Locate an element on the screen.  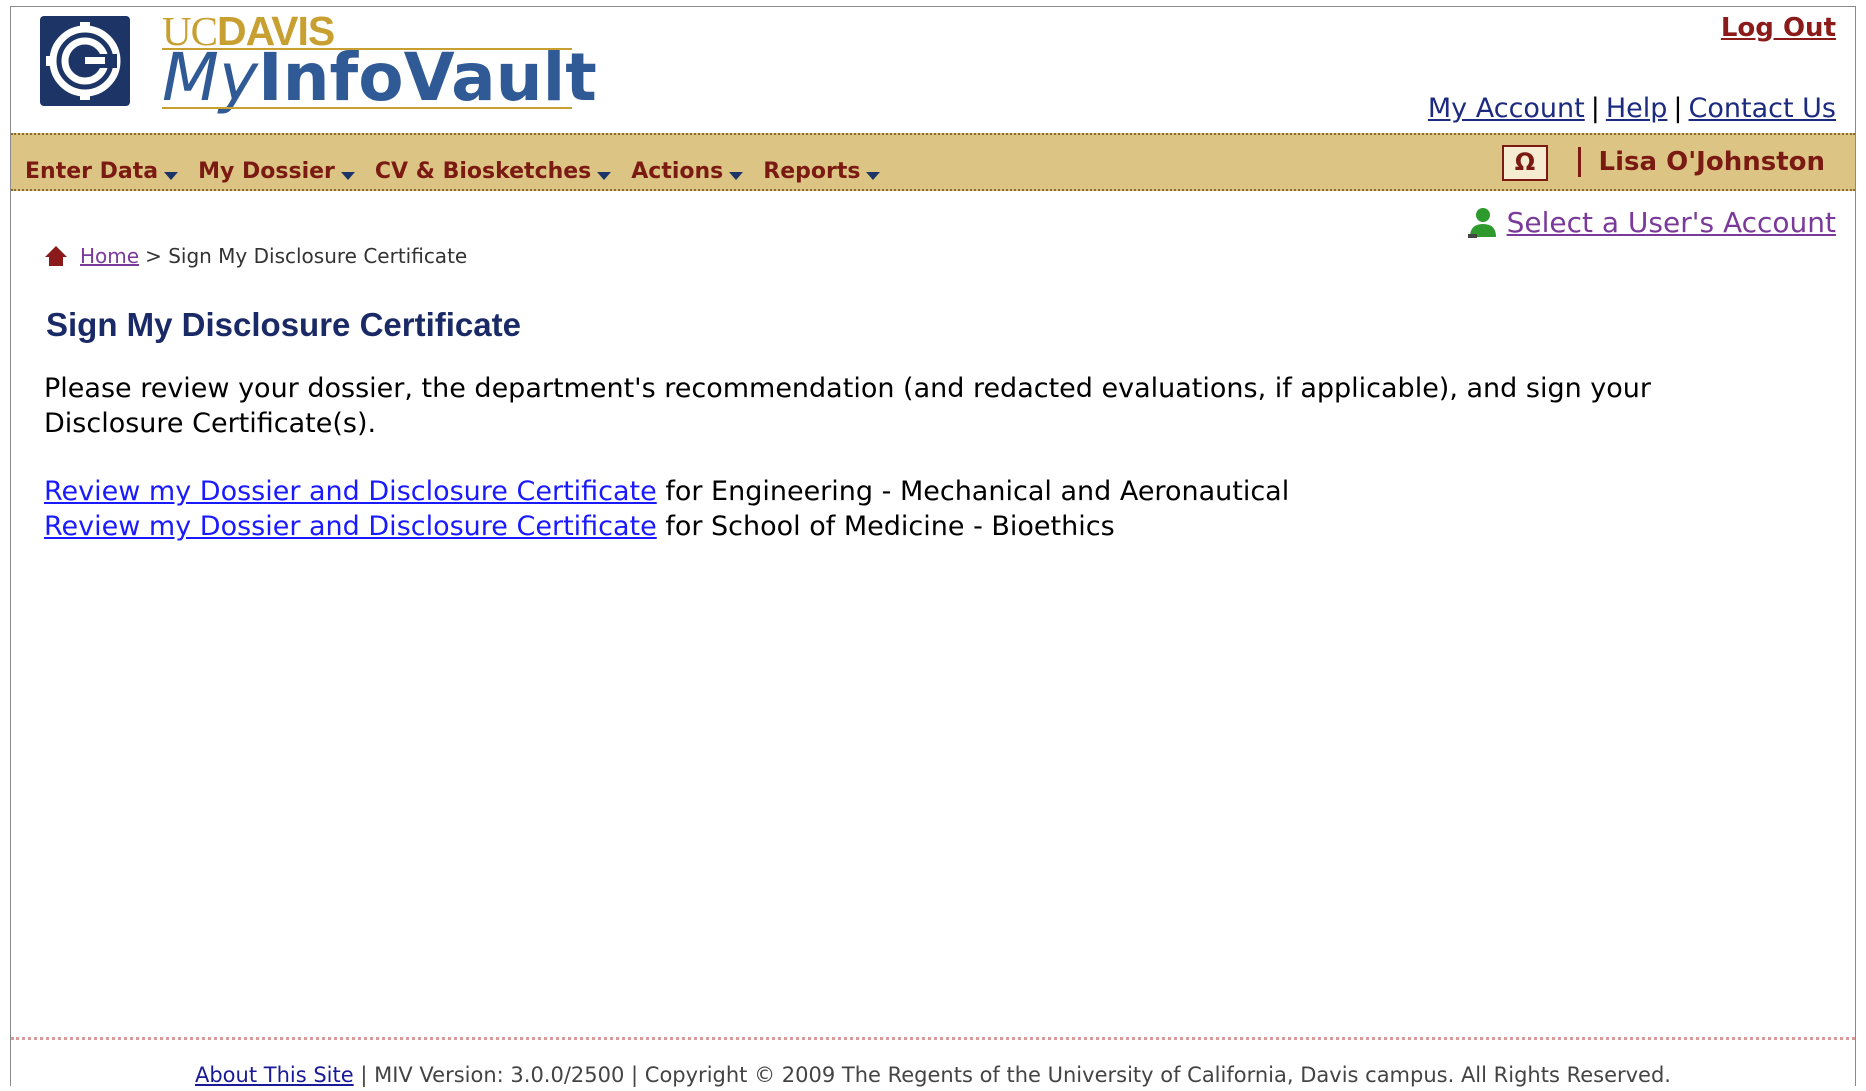
breadcrumb: Home > Sign My Disclosure Certificate is located at coordinates (255, 256).